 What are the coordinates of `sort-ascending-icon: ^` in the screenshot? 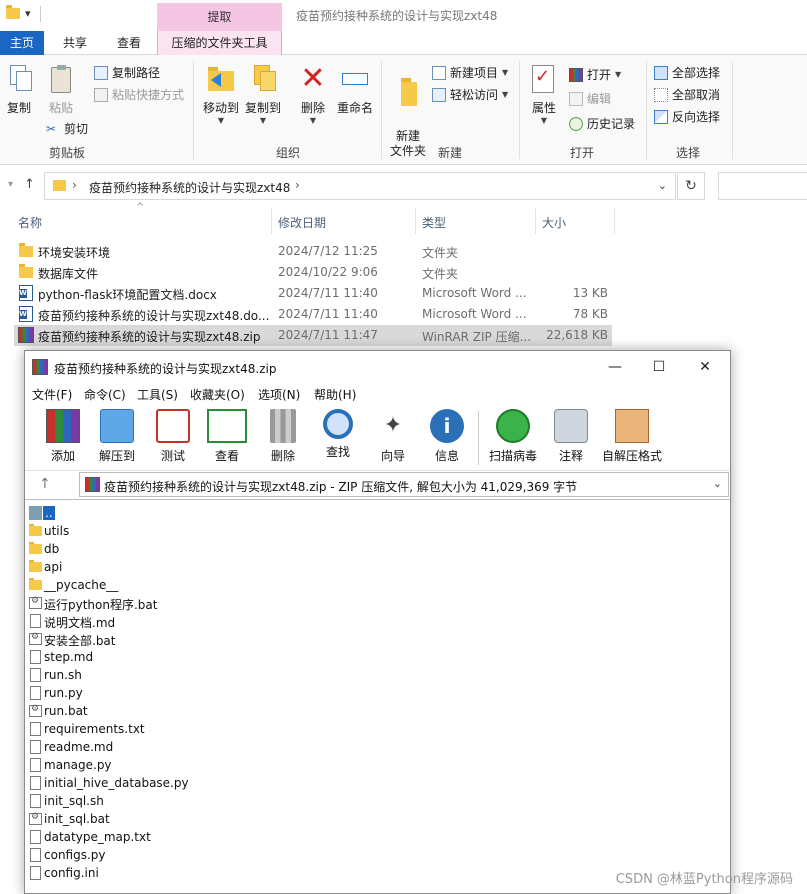 It's located at (140, 207).